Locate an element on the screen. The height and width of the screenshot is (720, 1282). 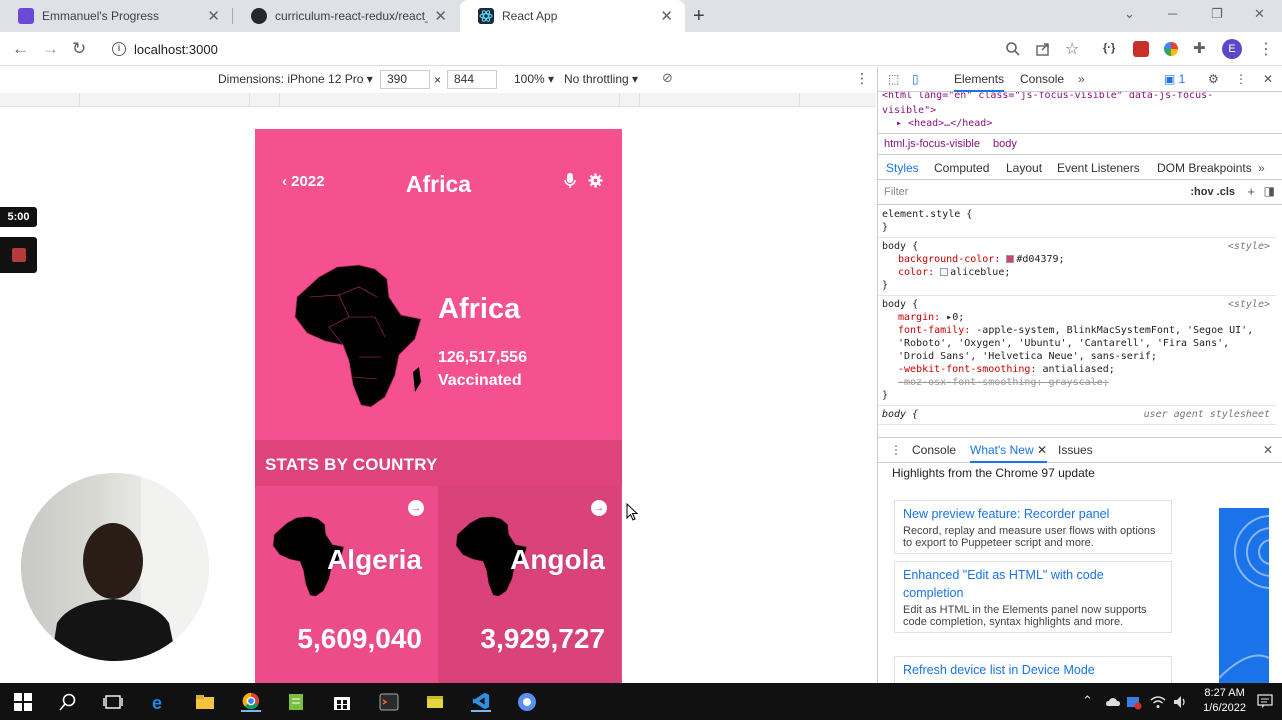
json-extension-icon: {·} is located at coordinates (1109, 48).